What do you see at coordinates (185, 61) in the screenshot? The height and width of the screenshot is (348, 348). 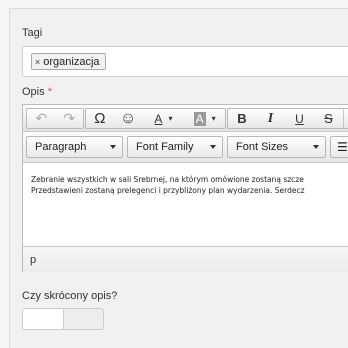 I see `tags-input: × organizacja` at bounding box center [185, 61].